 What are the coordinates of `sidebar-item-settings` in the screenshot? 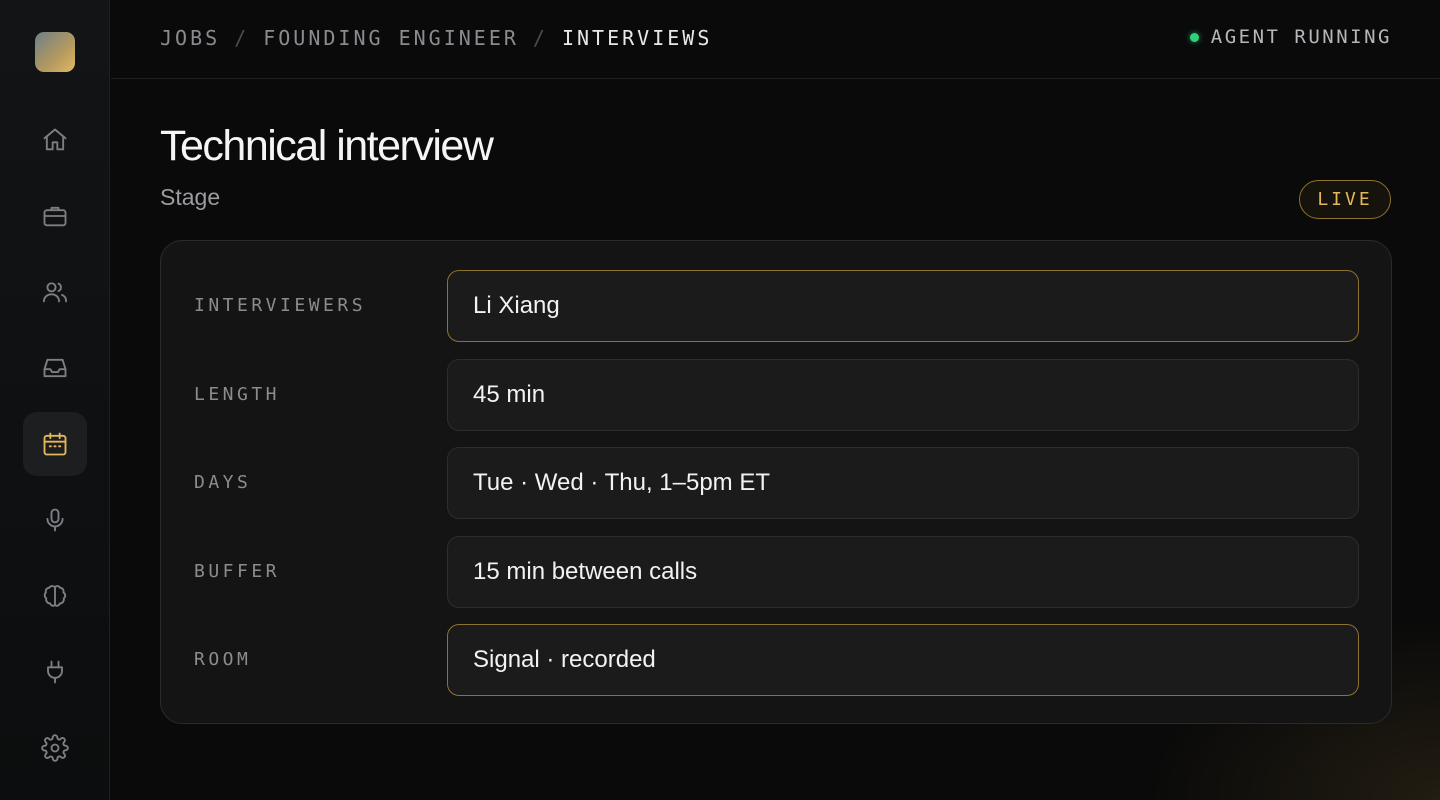 It's located at (55, 748).